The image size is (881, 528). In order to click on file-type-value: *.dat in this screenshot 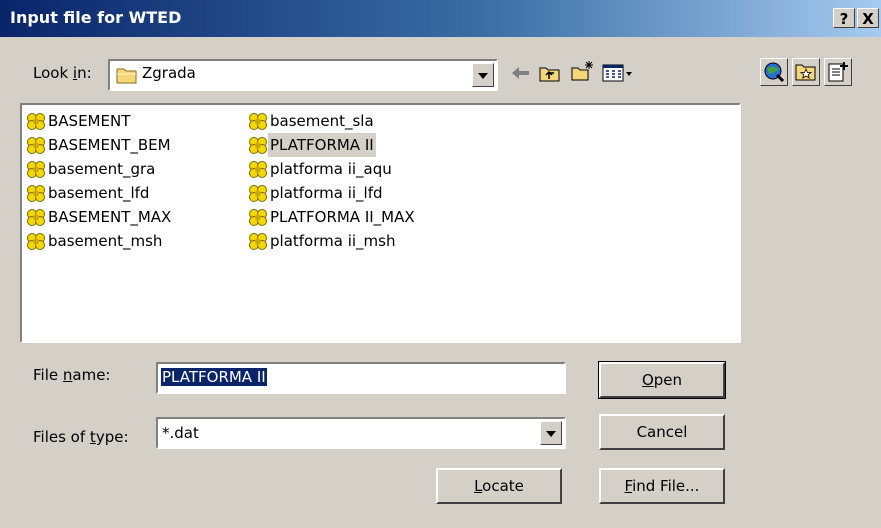, I will do `click(180, 433)`.